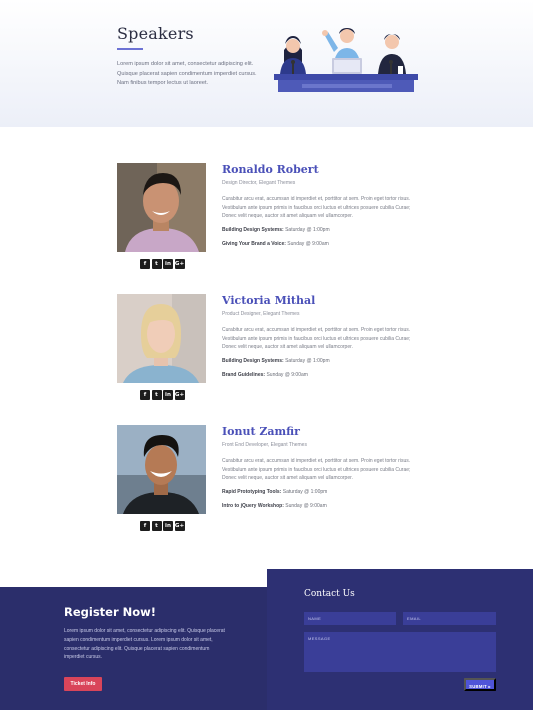 The width and height of the screenshot is (533, 710). What do you see at coordinates (269, 300) in the screenshot?
I see `speaker-name: Victoria Mithal` at bounding box center [269, 300].